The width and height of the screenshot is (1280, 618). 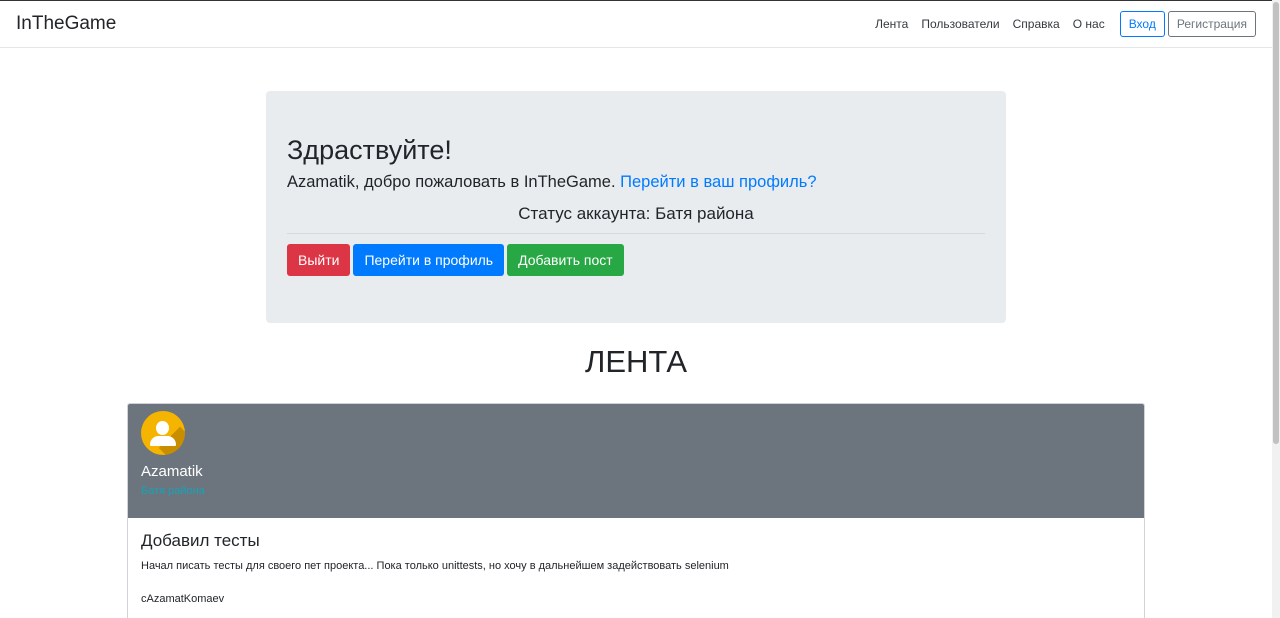 I want to click on register-button: Регистрация, so click(x=1211, y=24).